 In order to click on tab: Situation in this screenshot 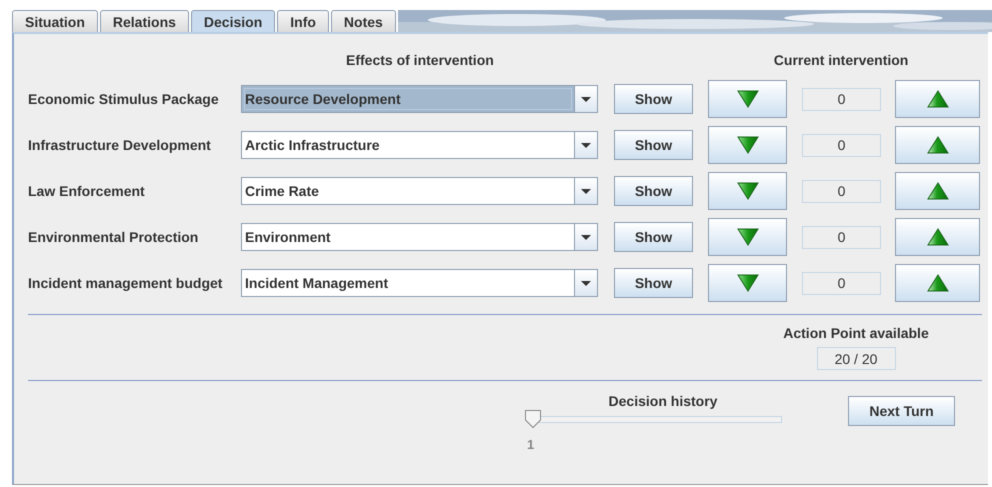, I will do `click(55, 21)`.